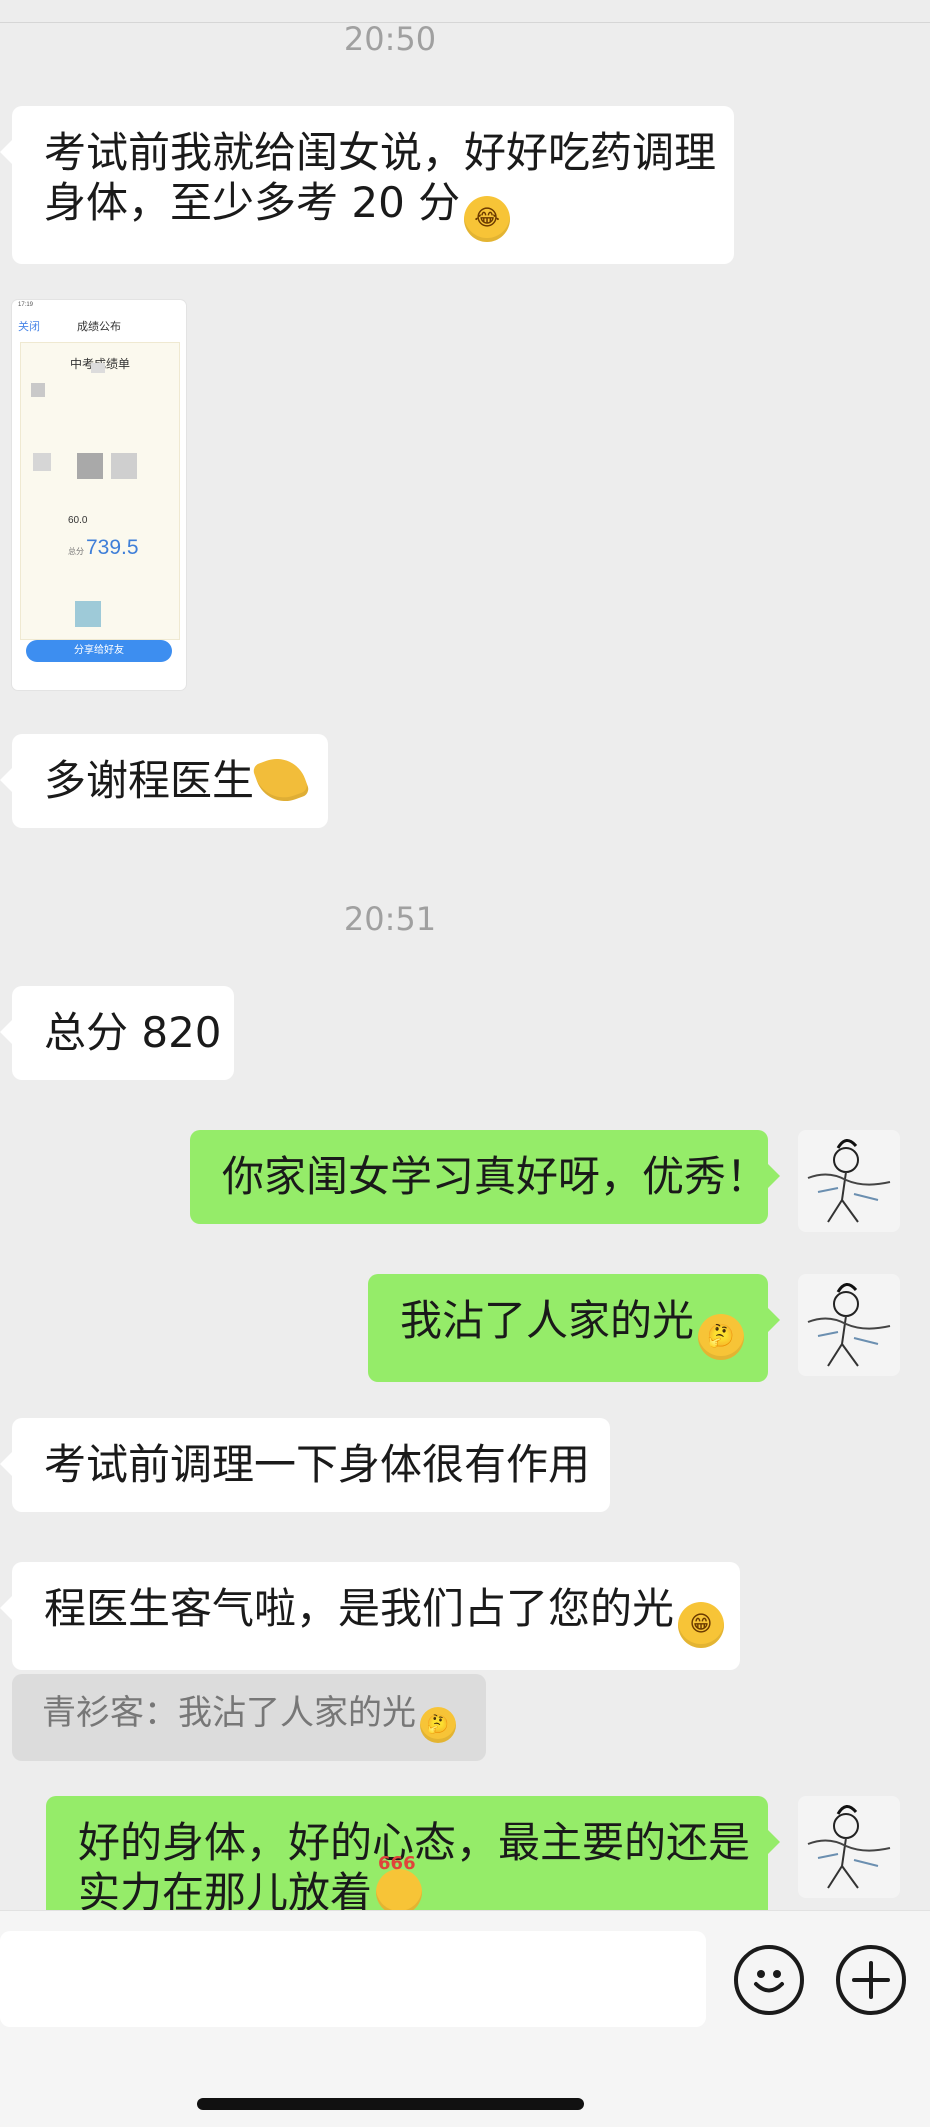 This screenshot has height=2127, width=930. I want to click on total-score-label: 总分, so click(76, 551).